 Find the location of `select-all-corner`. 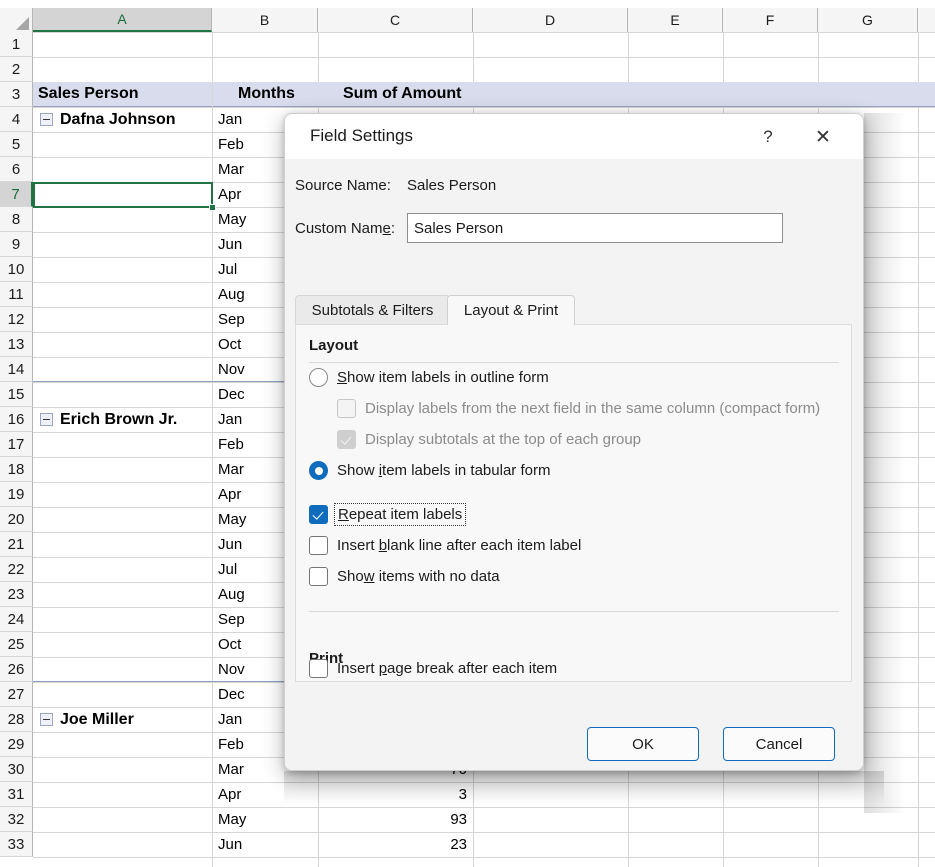

select-all-corner is located at coordinates (16, 20).